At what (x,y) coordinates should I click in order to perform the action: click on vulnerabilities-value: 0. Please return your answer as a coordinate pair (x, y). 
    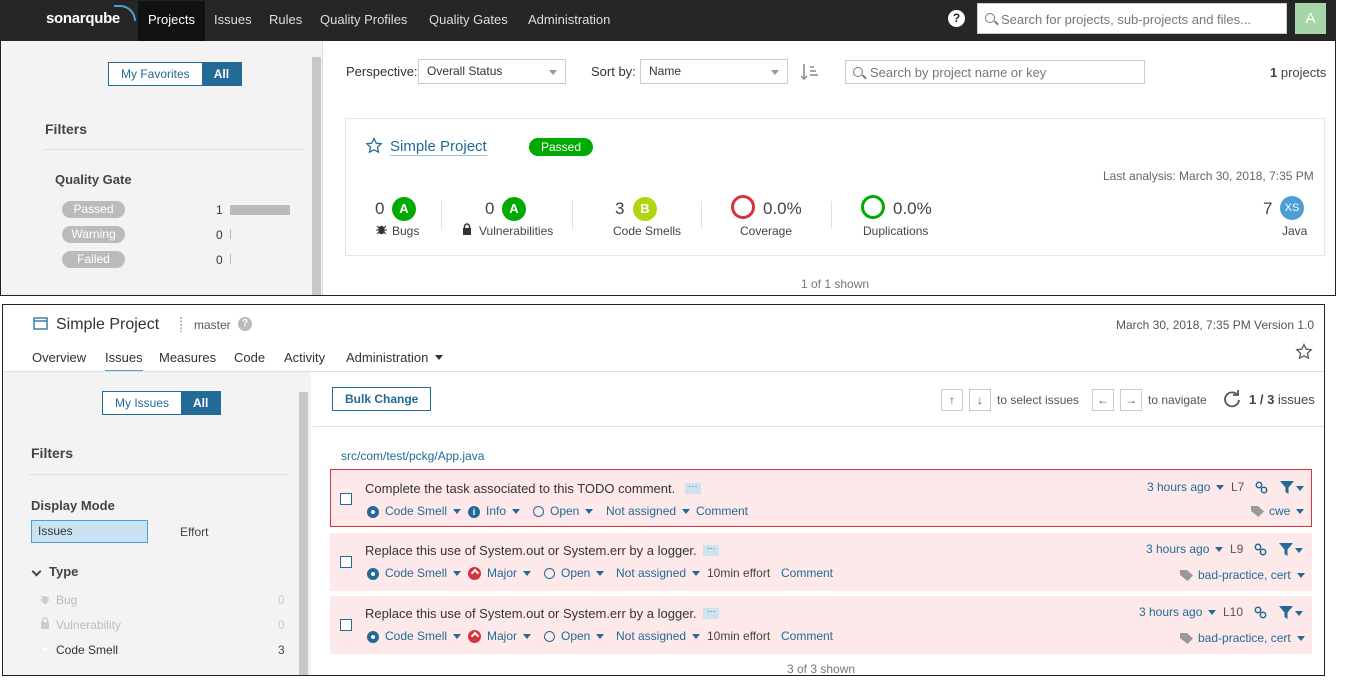
    Looking at the image, I should click on (489, 209).